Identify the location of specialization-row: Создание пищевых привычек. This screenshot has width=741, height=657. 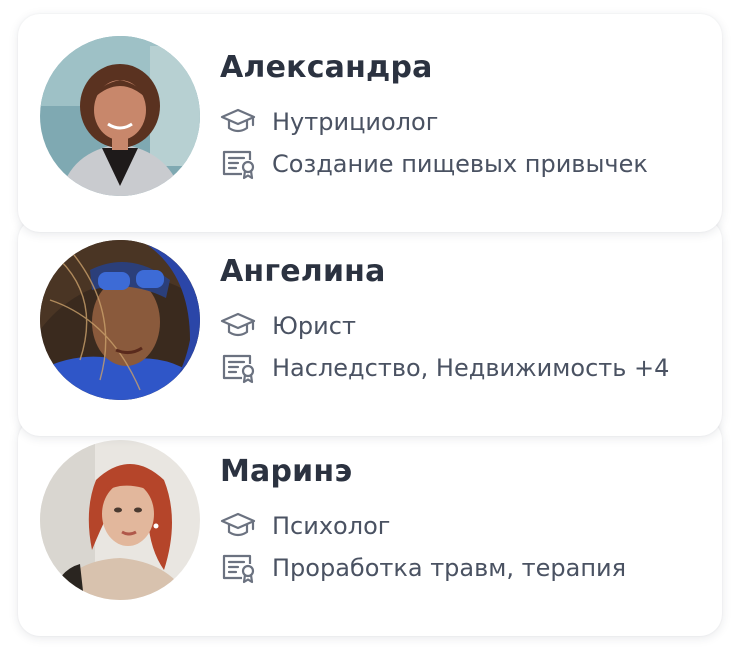
(434, 164).